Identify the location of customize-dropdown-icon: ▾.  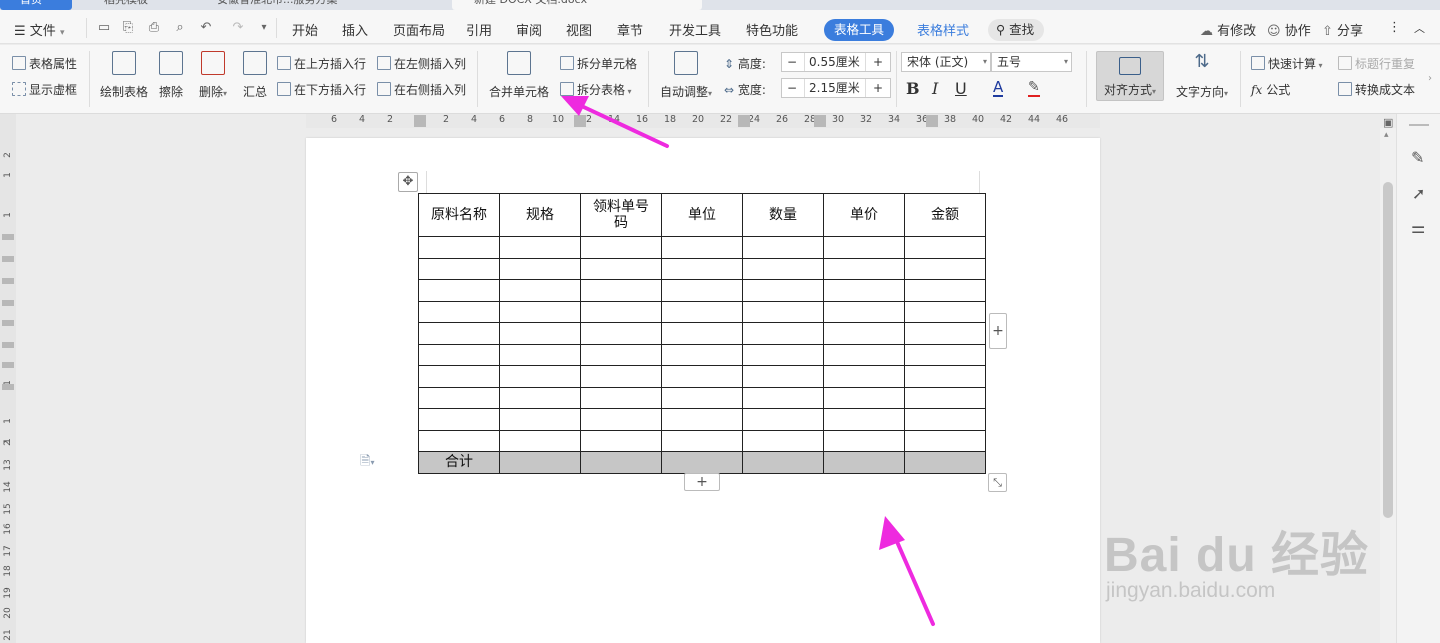
(264, 28).